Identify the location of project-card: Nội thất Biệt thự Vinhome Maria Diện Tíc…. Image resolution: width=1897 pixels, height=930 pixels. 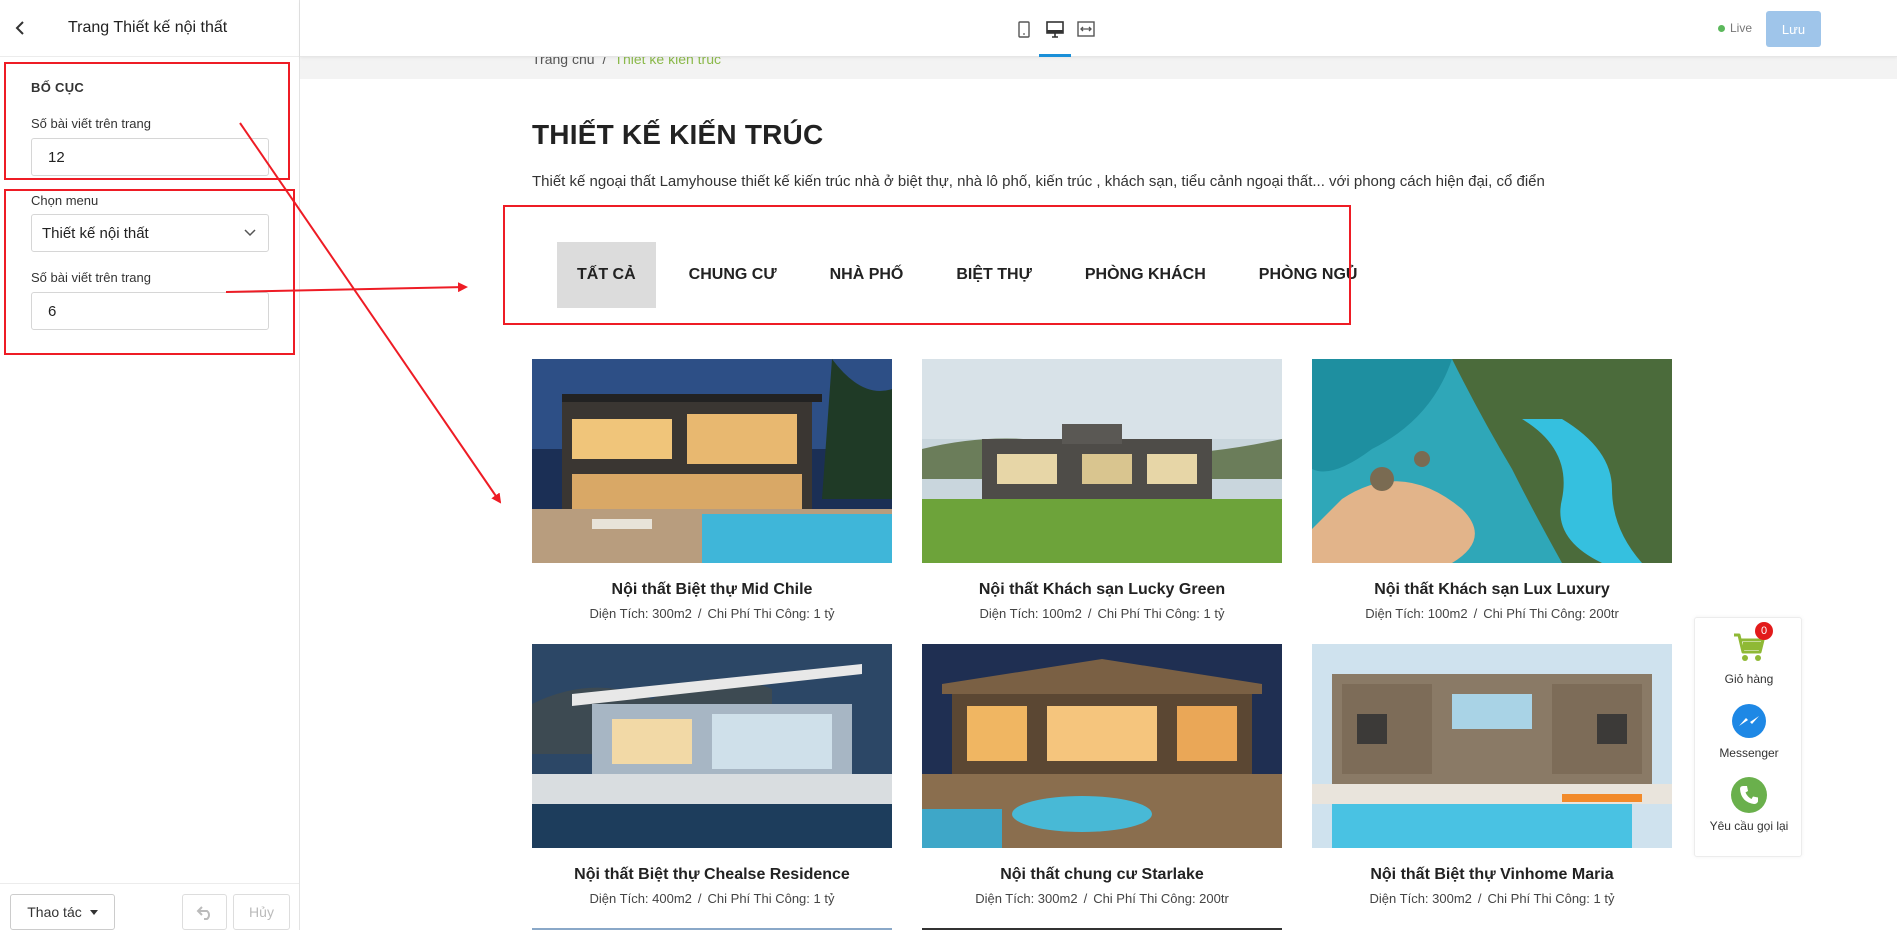
(1492, 775).